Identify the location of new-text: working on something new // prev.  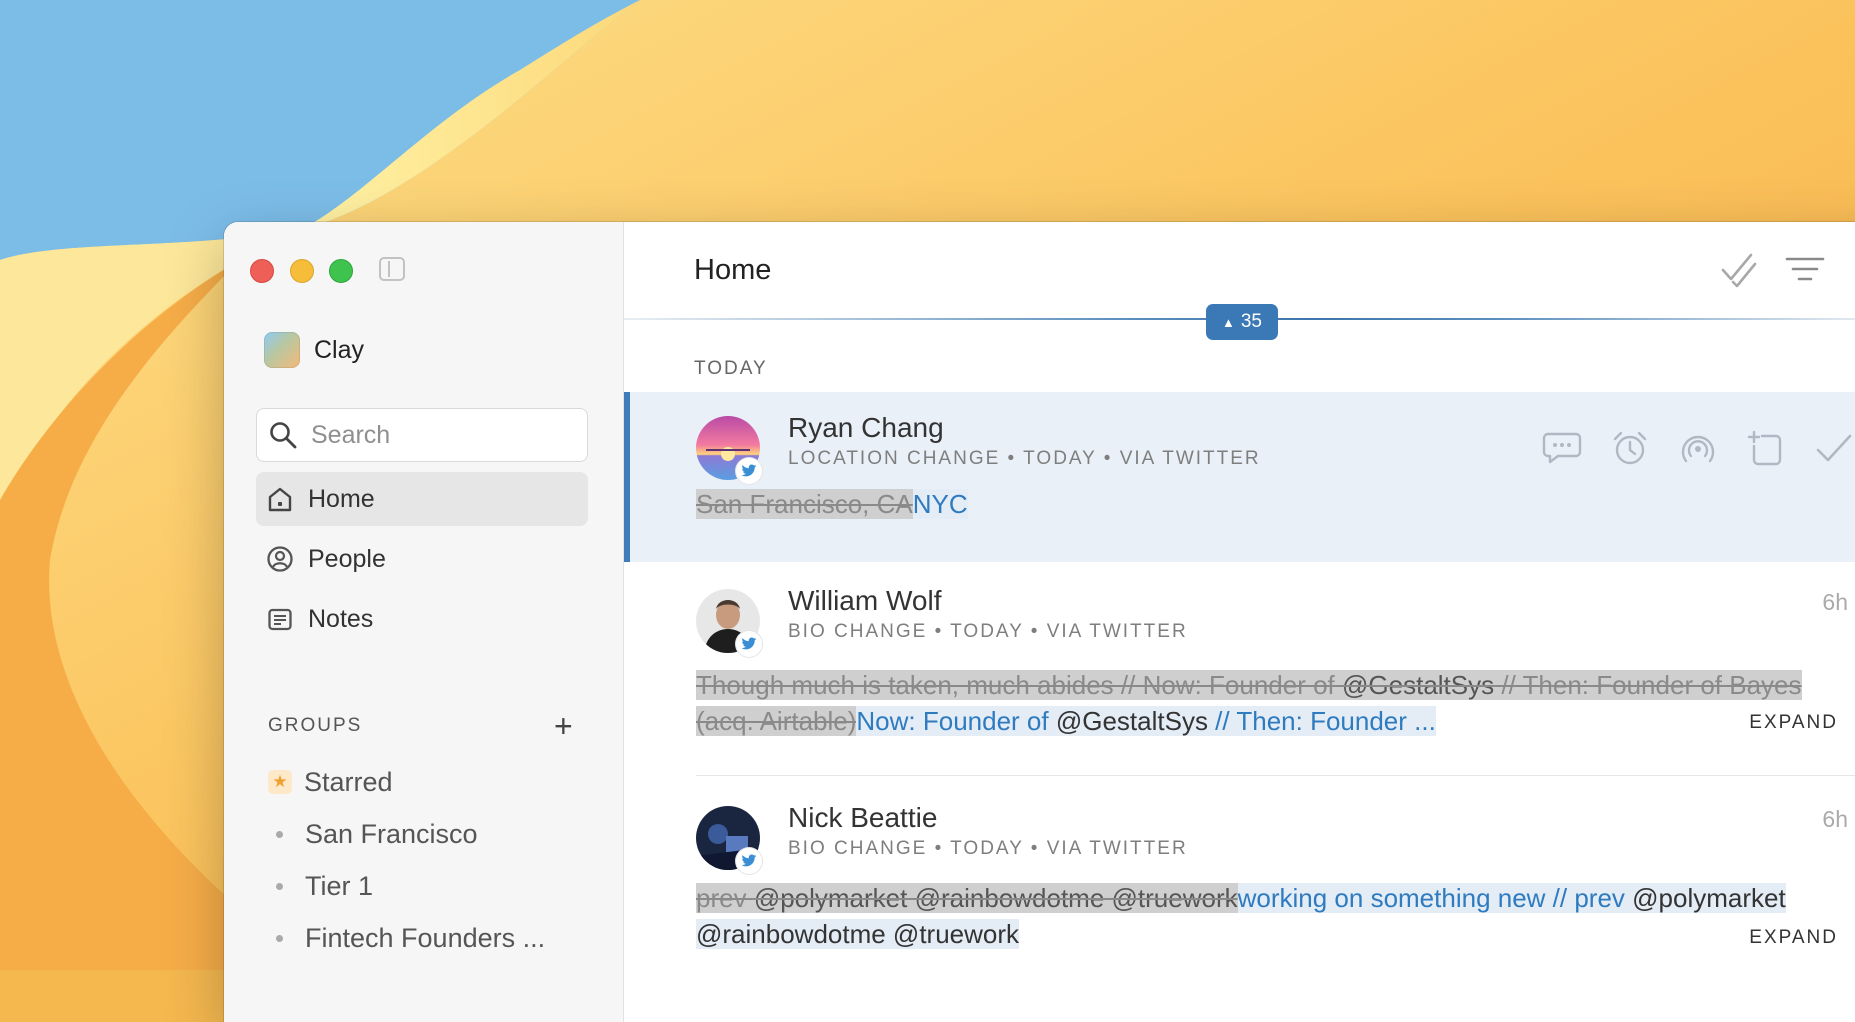
(1435, 898).